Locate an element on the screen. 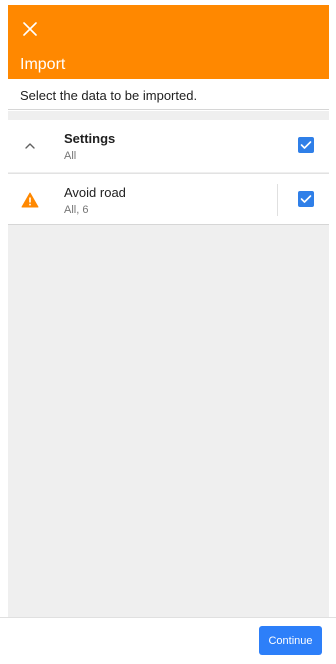 Image resolution: width=336 pixels, height=664 pixels. collapse-toggle is located at coordinates (30, 146).